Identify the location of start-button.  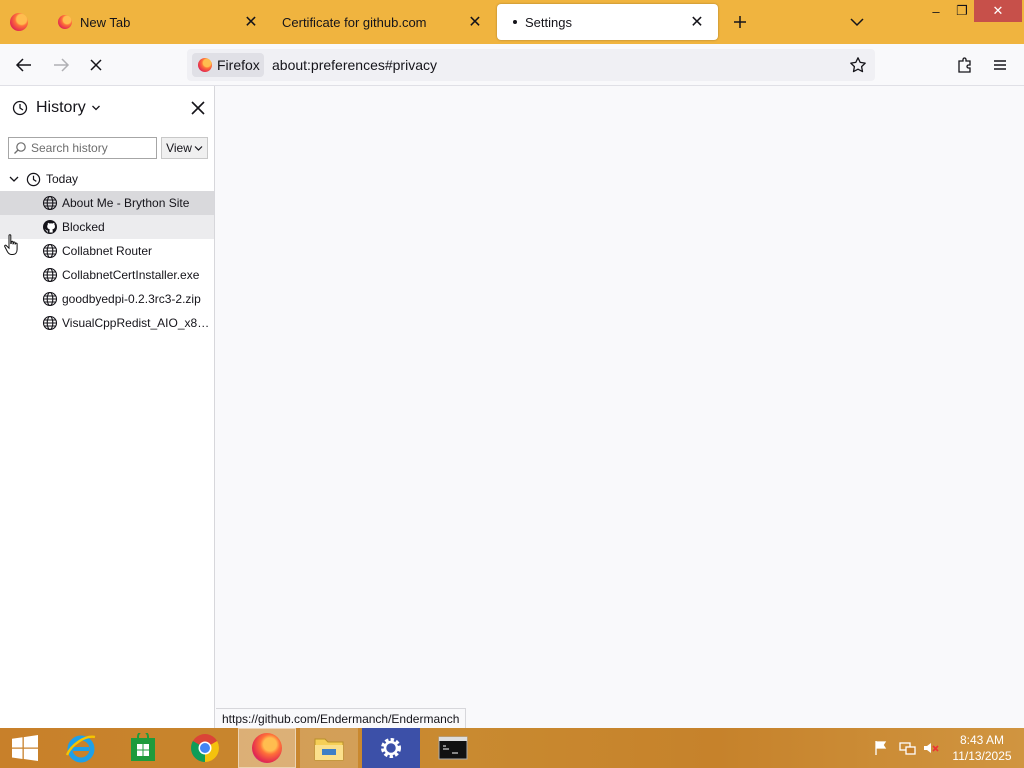
(25, 748).